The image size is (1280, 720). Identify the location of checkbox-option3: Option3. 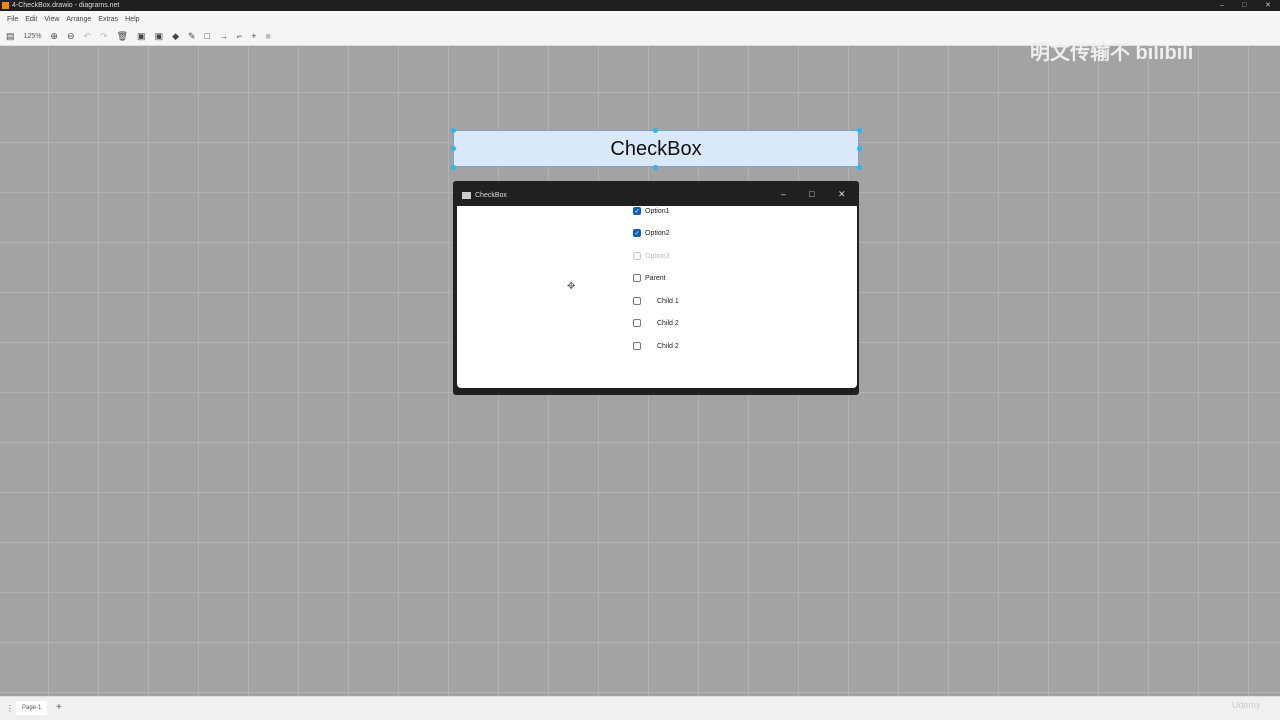
(651, 256).